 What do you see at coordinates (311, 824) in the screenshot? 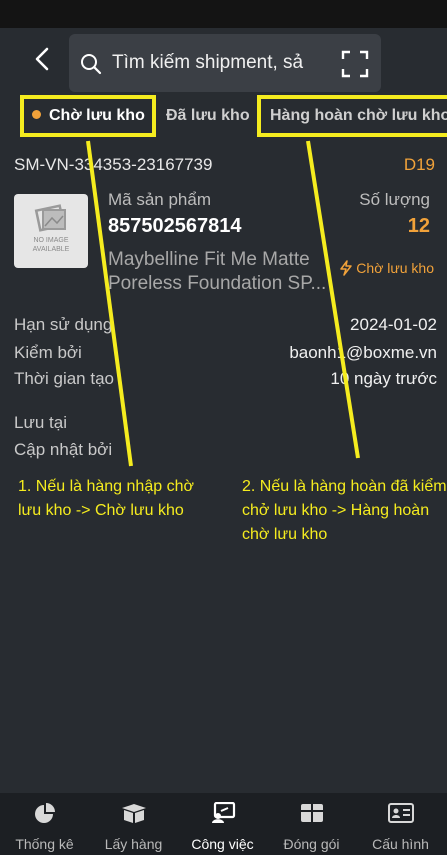
I see `nav-item-dong-goi: Đóng gói` at bounding box center [311, 824].